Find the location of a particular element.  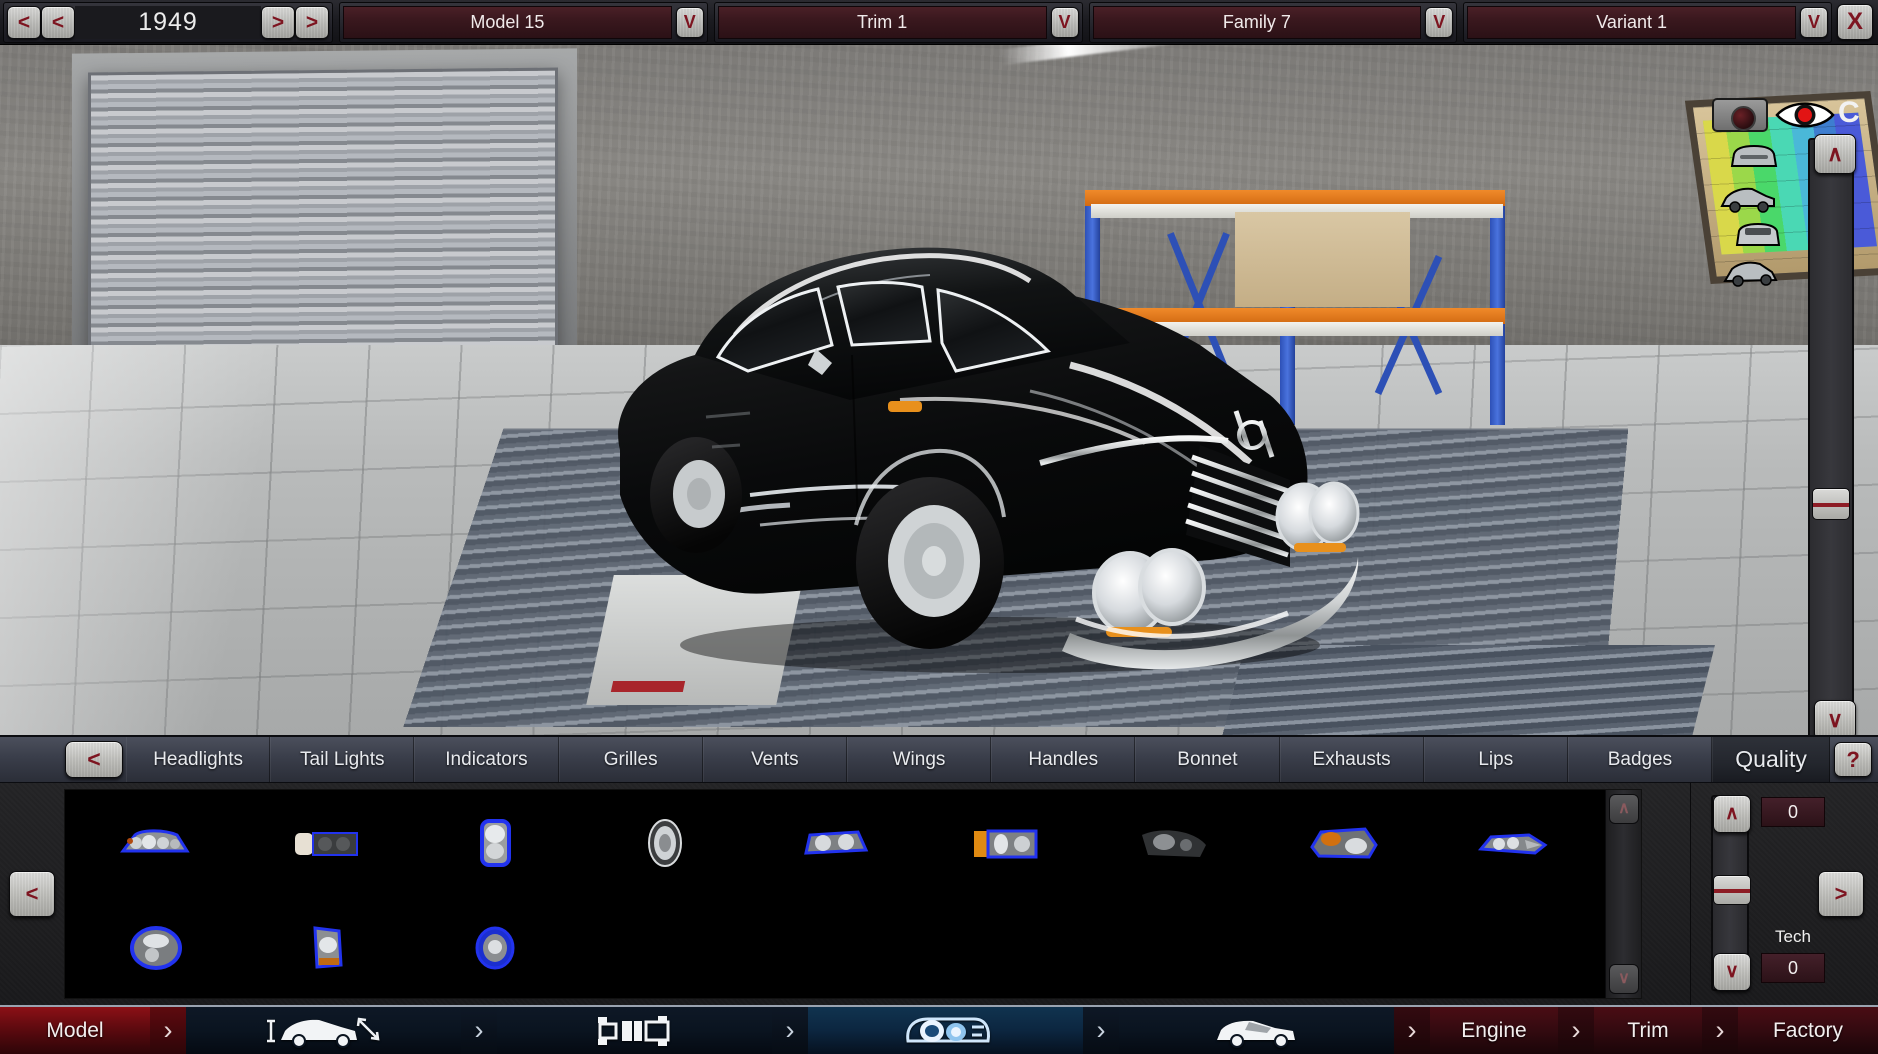

year-selector-group: < < 1949 > > is located at coordinates (168, 22).